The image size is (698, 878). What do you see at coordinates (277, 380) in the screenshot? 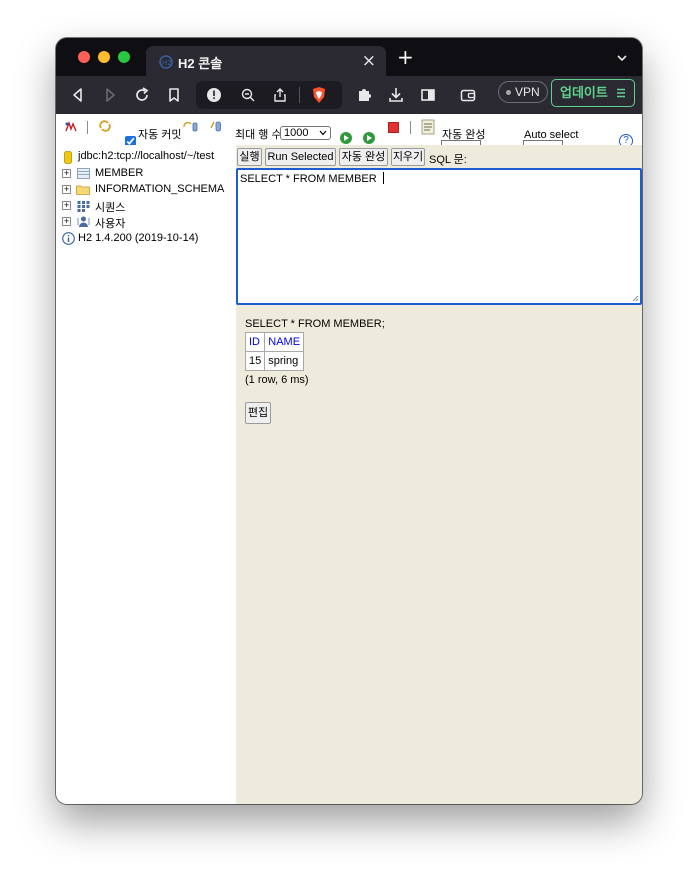
I see `result-meta: (1 row, 6 ms)` at bounding box center [277, 380].